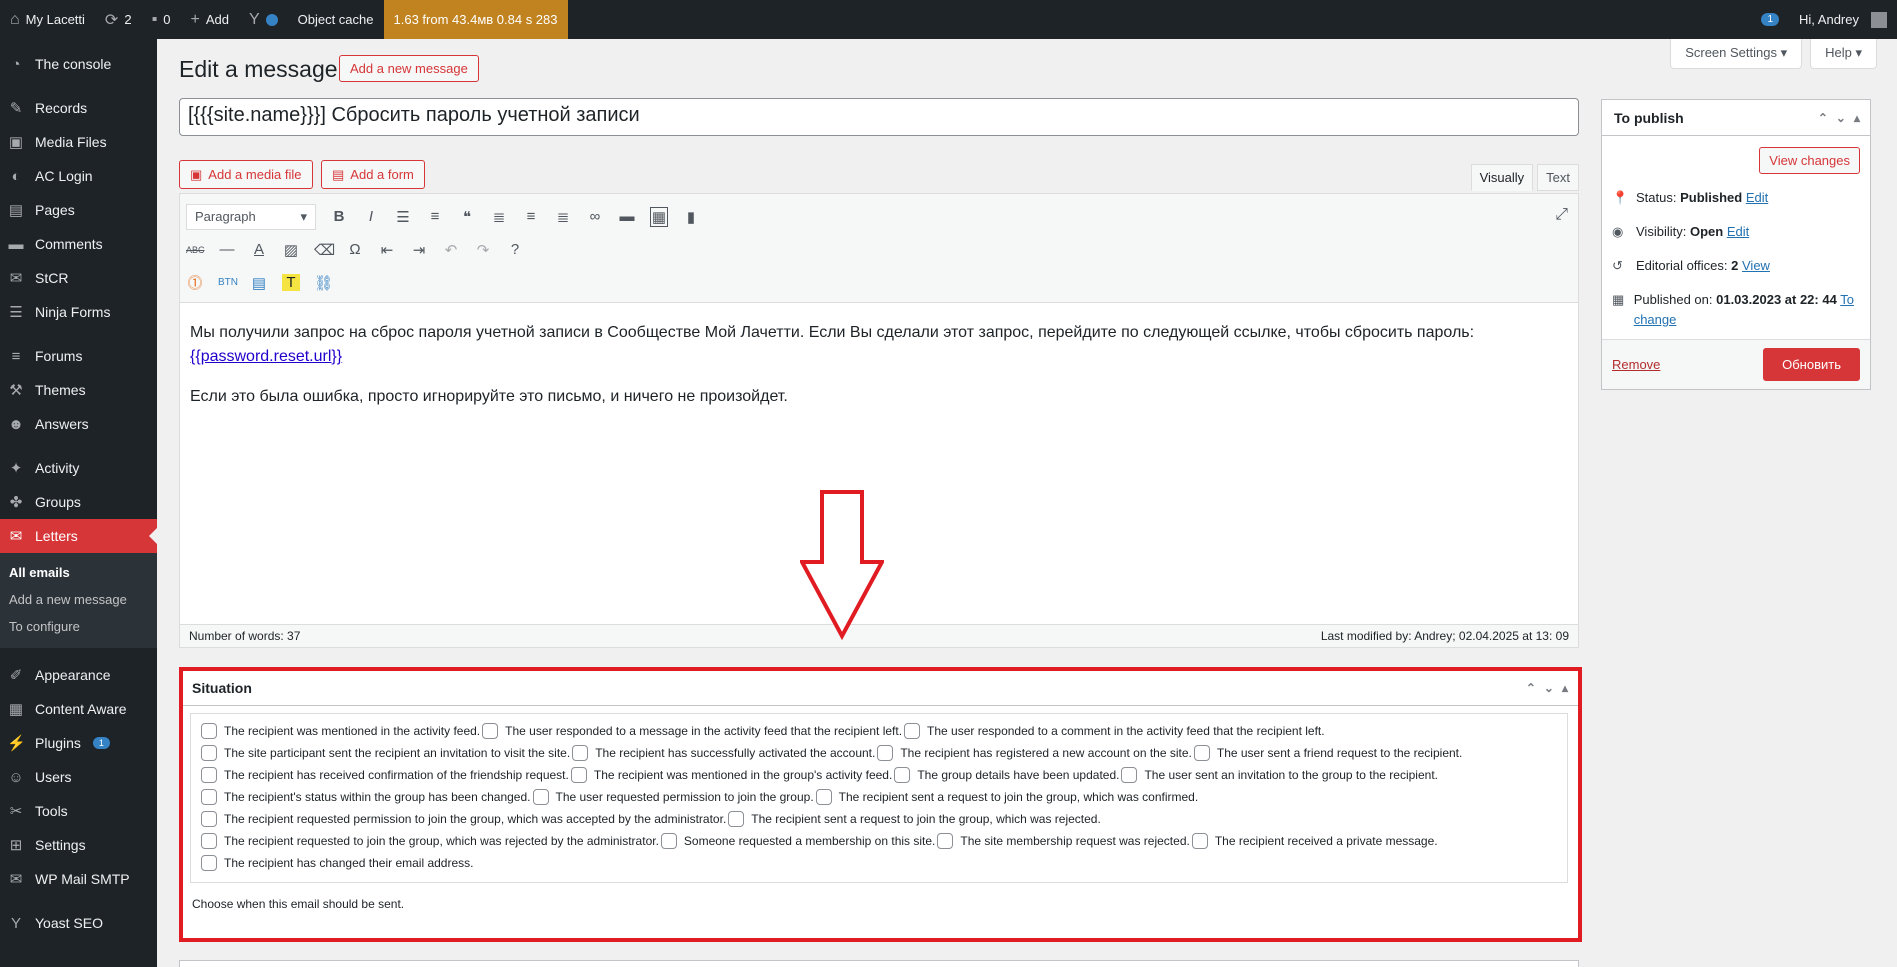 The height and width of the screenshot is (967, 1897). I want to click on undo-icon: ↶, so click(451, 250).